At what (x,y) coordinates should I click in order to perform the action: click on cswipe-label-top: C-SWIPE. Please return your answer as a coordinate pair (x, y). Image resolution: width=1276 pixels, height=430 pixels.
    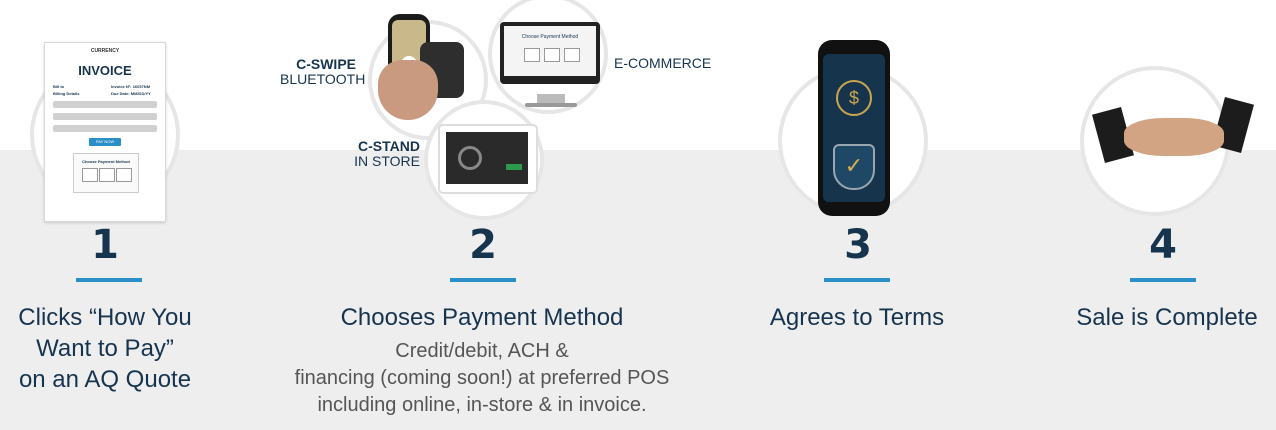
    Looking at the image, I should click on (326, 64).